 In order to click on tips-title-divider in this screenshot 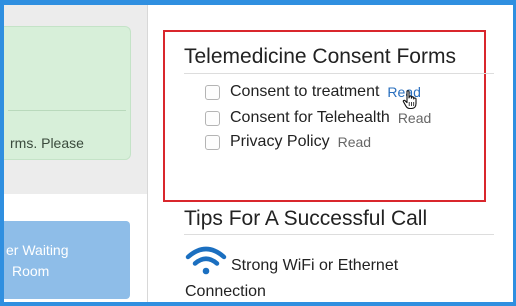, I will do `click(339, 234)`.